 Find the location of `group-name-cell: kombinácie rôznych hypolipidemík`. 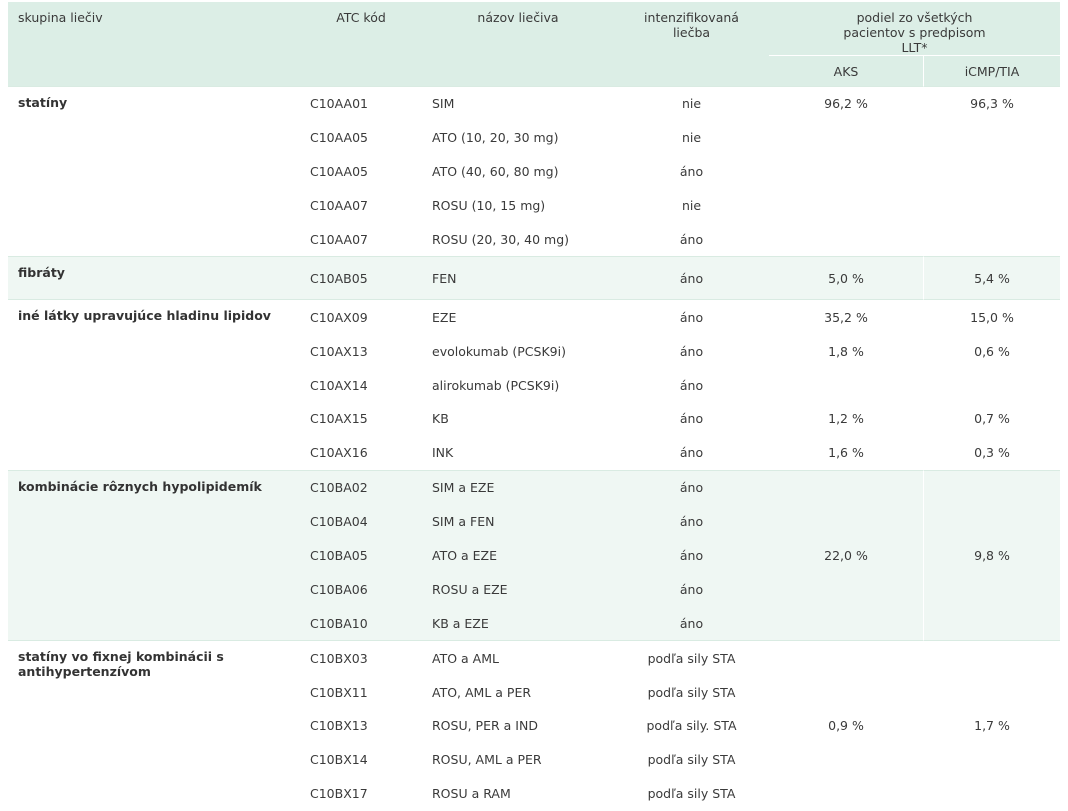

group-name-cell: kombinácie rôznych hypolipidemík is located at coordinates (154, 555).